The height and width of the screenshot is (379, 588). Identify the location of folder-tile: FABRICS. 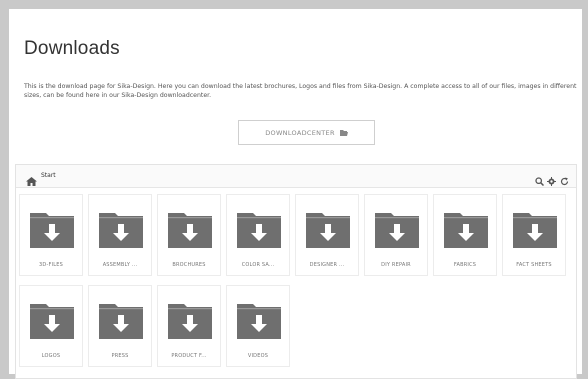
(465, 235).